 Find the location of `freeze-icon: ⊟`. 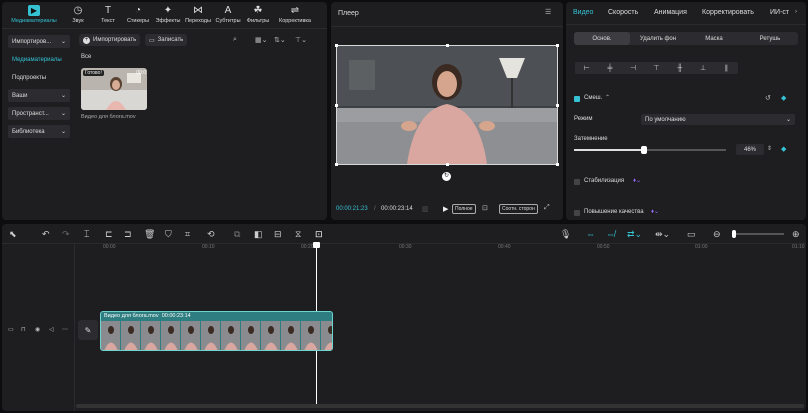

freeze-icon: ⊟ is located at coordinates (278, 234).